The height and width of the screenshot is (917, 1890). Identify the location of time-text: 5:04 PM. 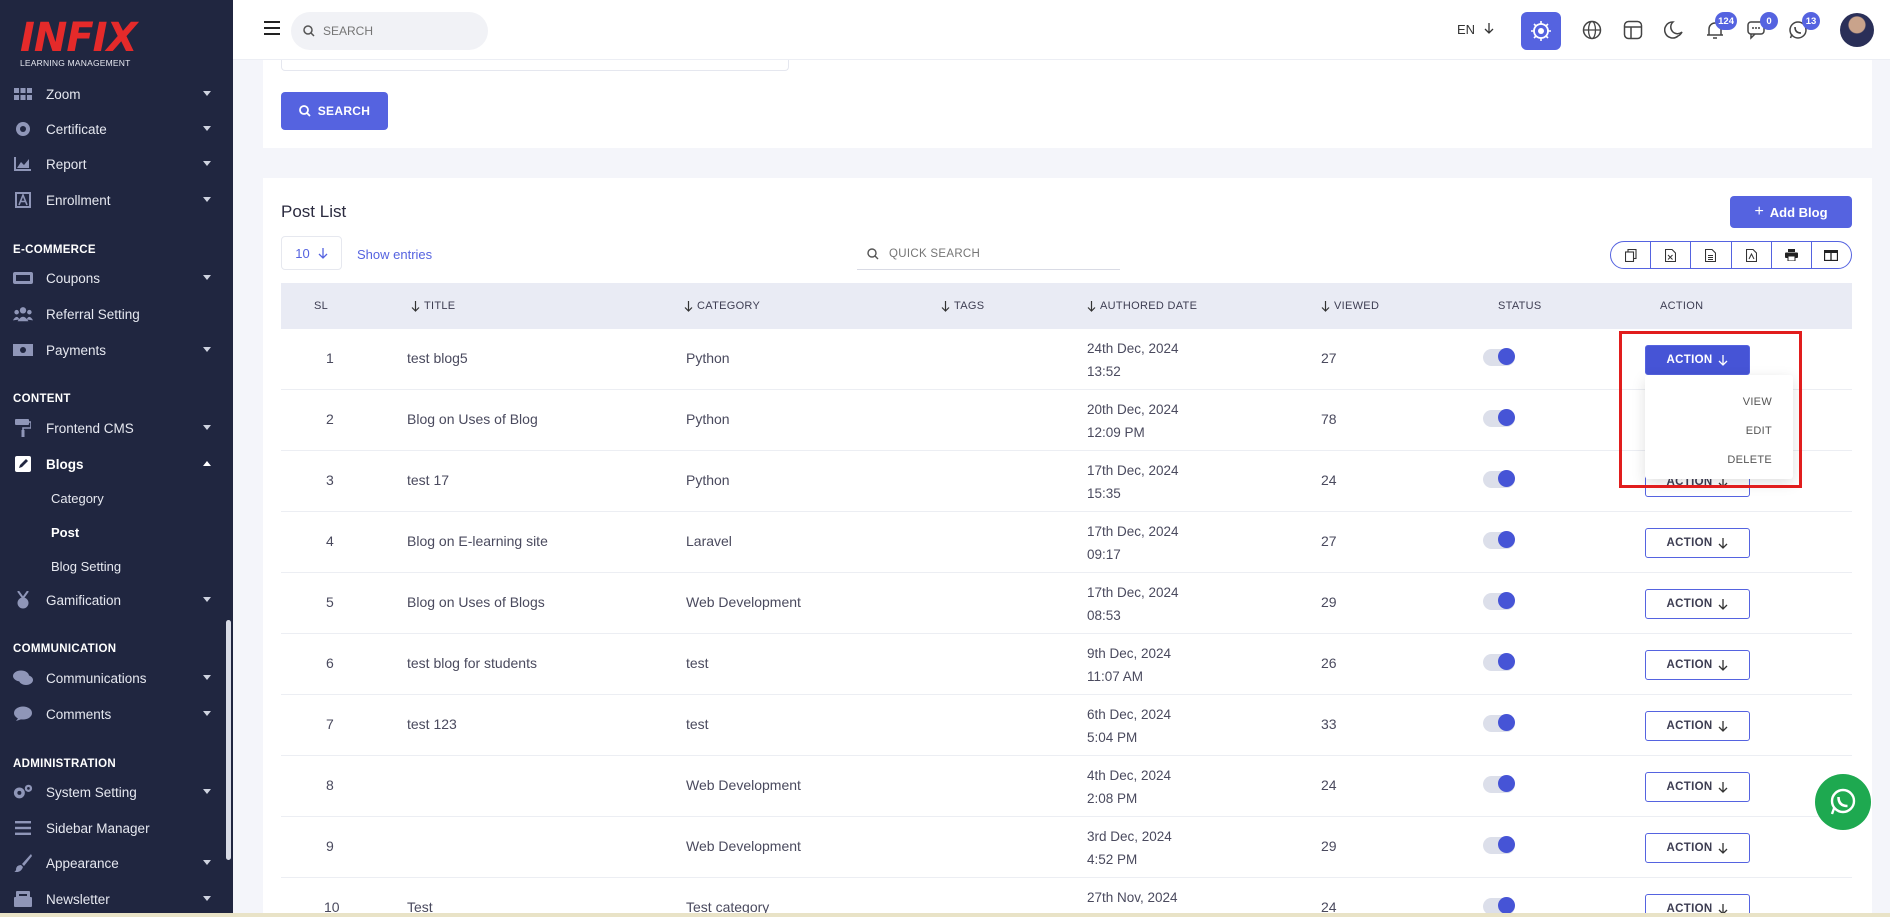
(1112, 737).